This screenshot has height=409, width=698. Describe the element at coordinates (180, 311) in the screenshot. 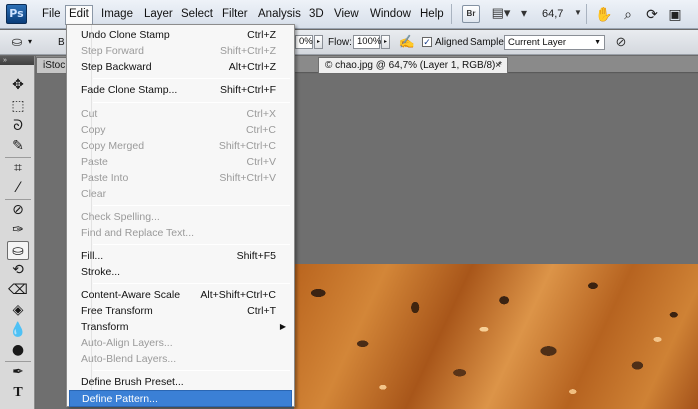

I see `menu-item-free-transform: Free Transform Ctrl+T` at that location.